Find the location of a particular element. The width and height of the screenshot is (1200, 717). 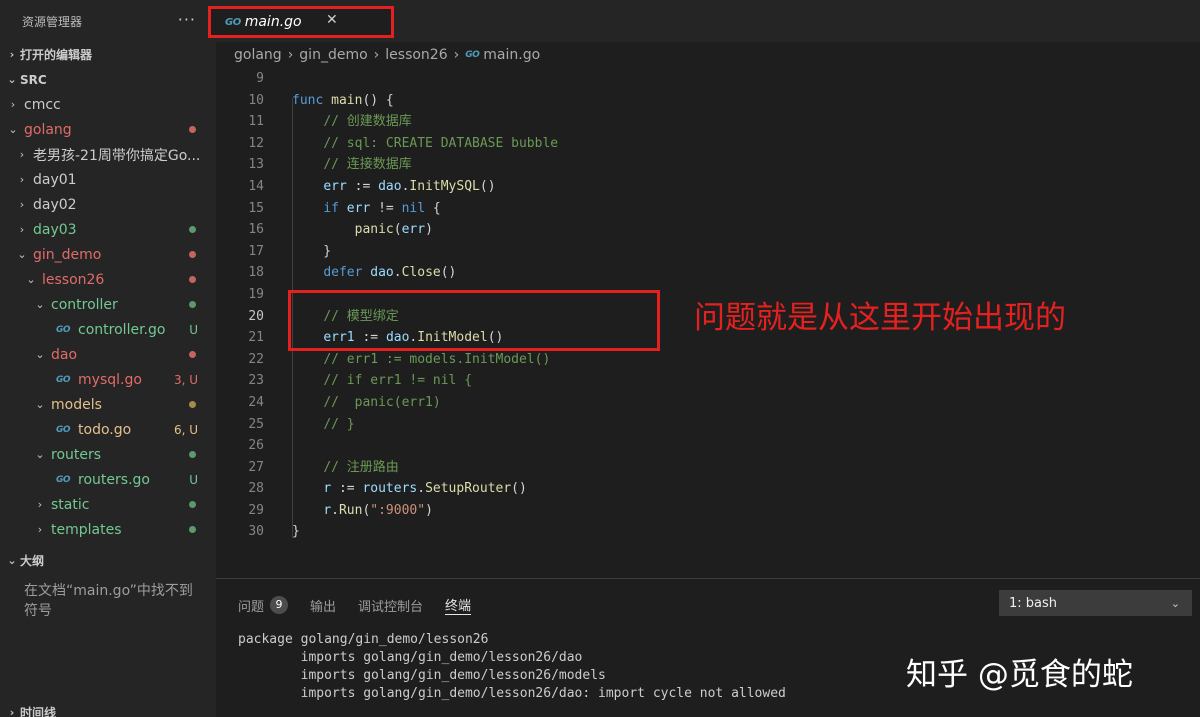

file-tree-label: day02 is located at coordinates (55, 204).